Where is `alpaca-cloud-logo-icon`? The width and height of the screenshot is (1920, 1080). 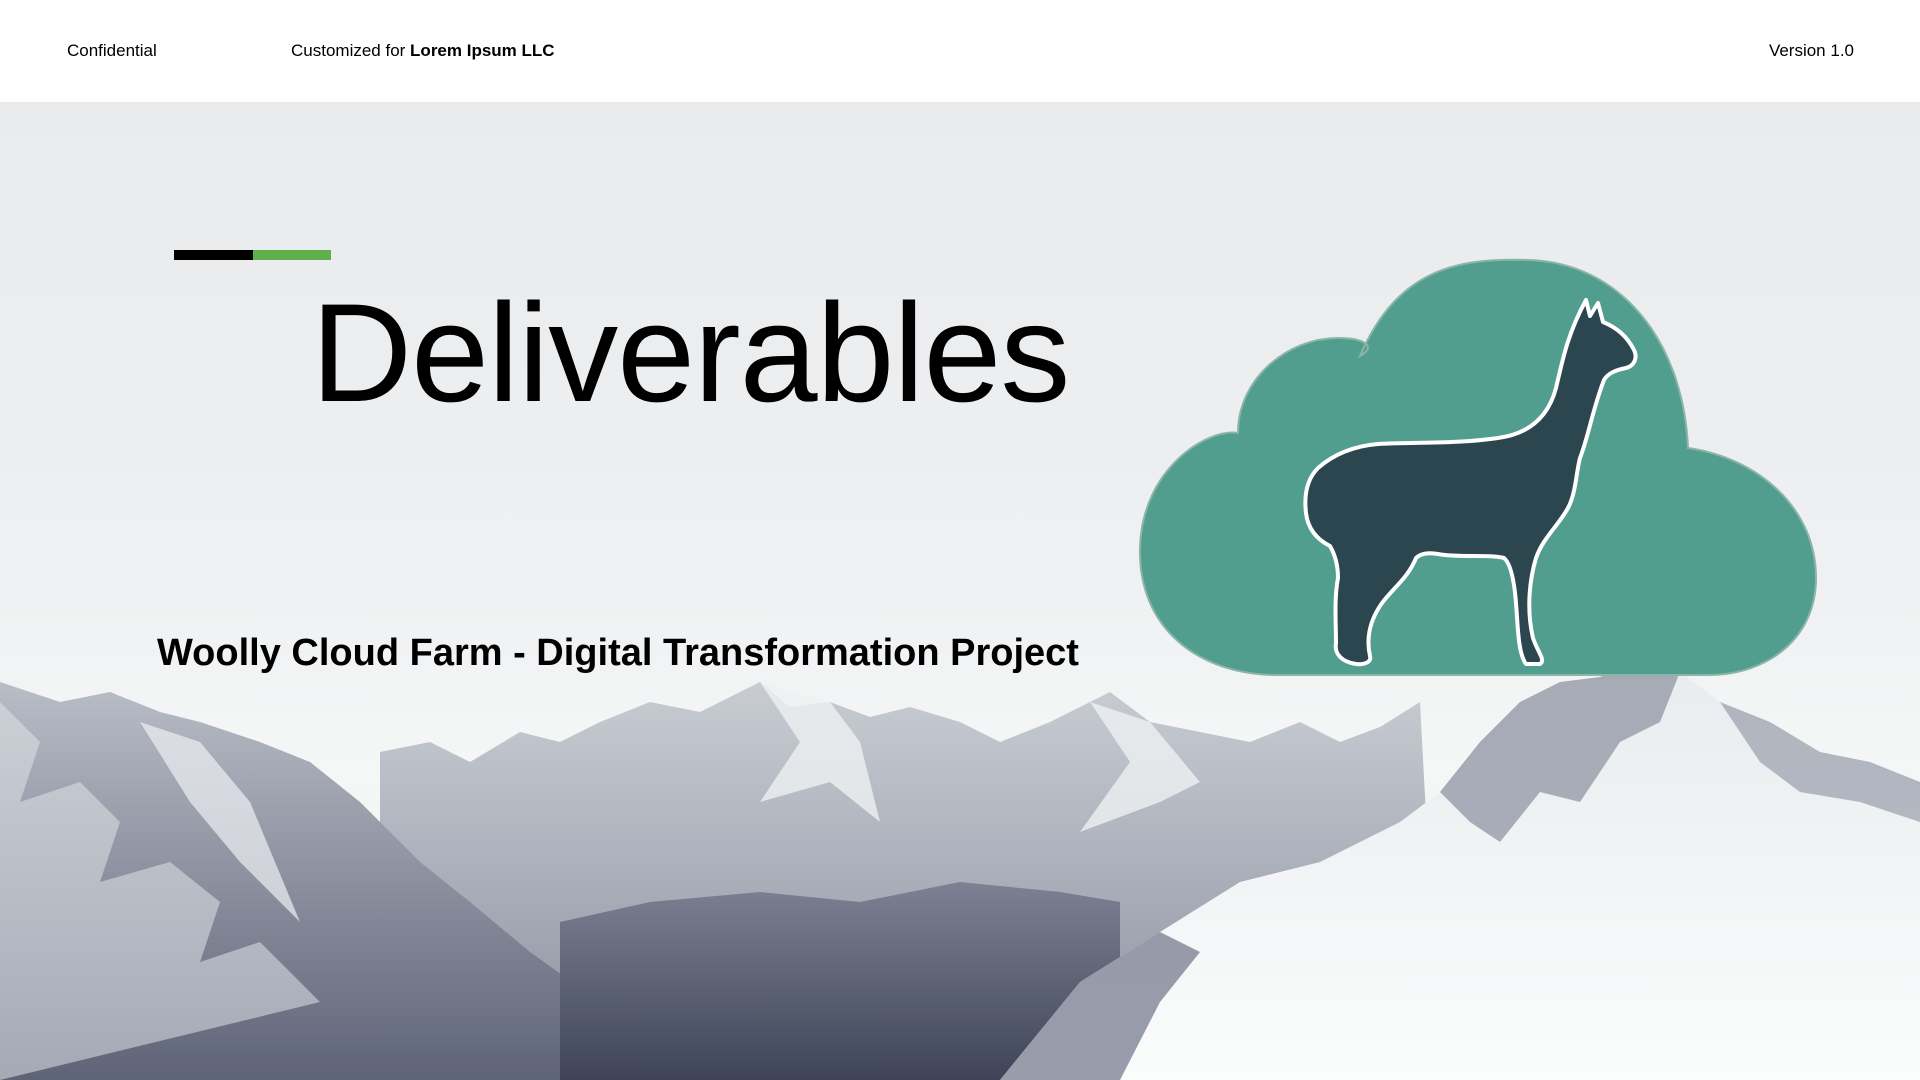
alpaca-cloud-logo-icon is located at coordinates (1478, 468).